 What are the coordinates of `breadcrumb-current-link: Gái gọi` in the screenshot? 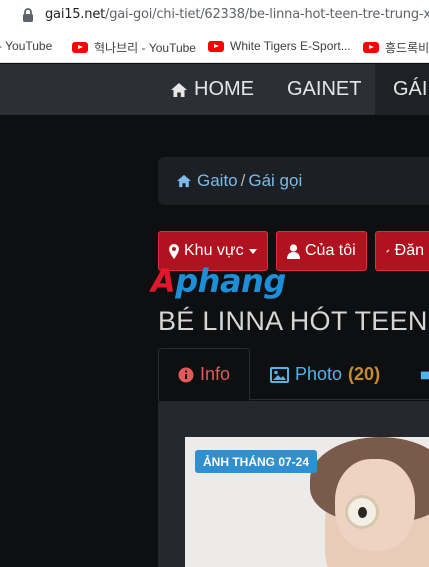 It's located at (275, 181).